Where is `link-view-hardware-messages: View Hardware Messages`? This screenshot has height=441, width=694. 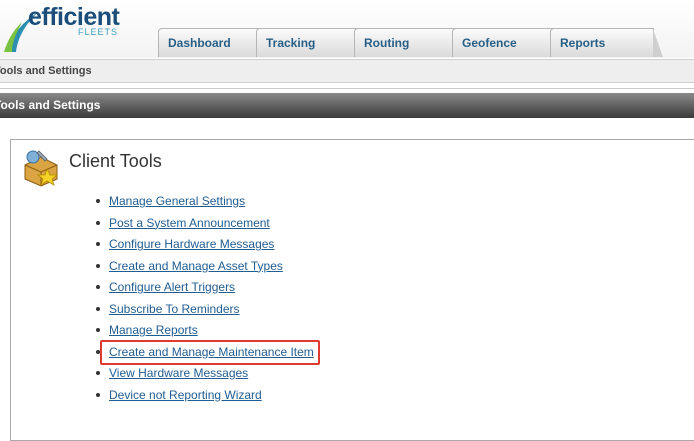 link-view-hardware-messages: View Hardware Messages is located at coordinates (178, 373).